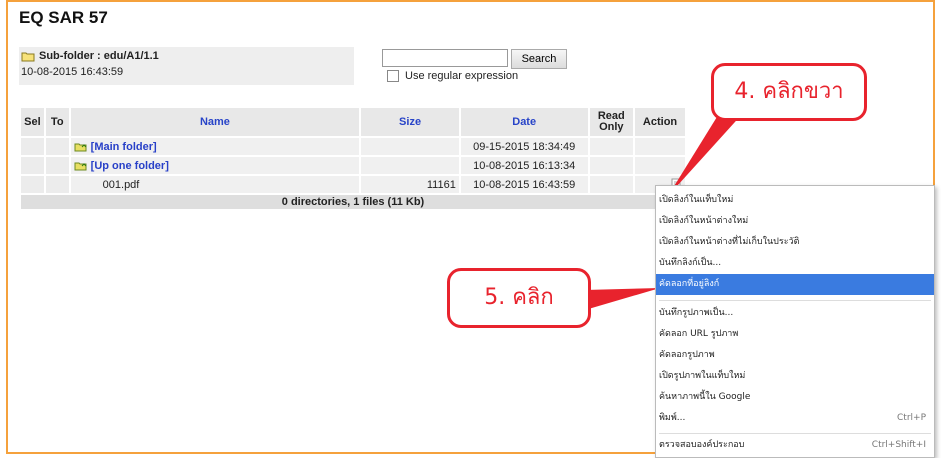  I want to click on menu-item-print: พิมพ์... Ctrl+P, so click(795, 418).